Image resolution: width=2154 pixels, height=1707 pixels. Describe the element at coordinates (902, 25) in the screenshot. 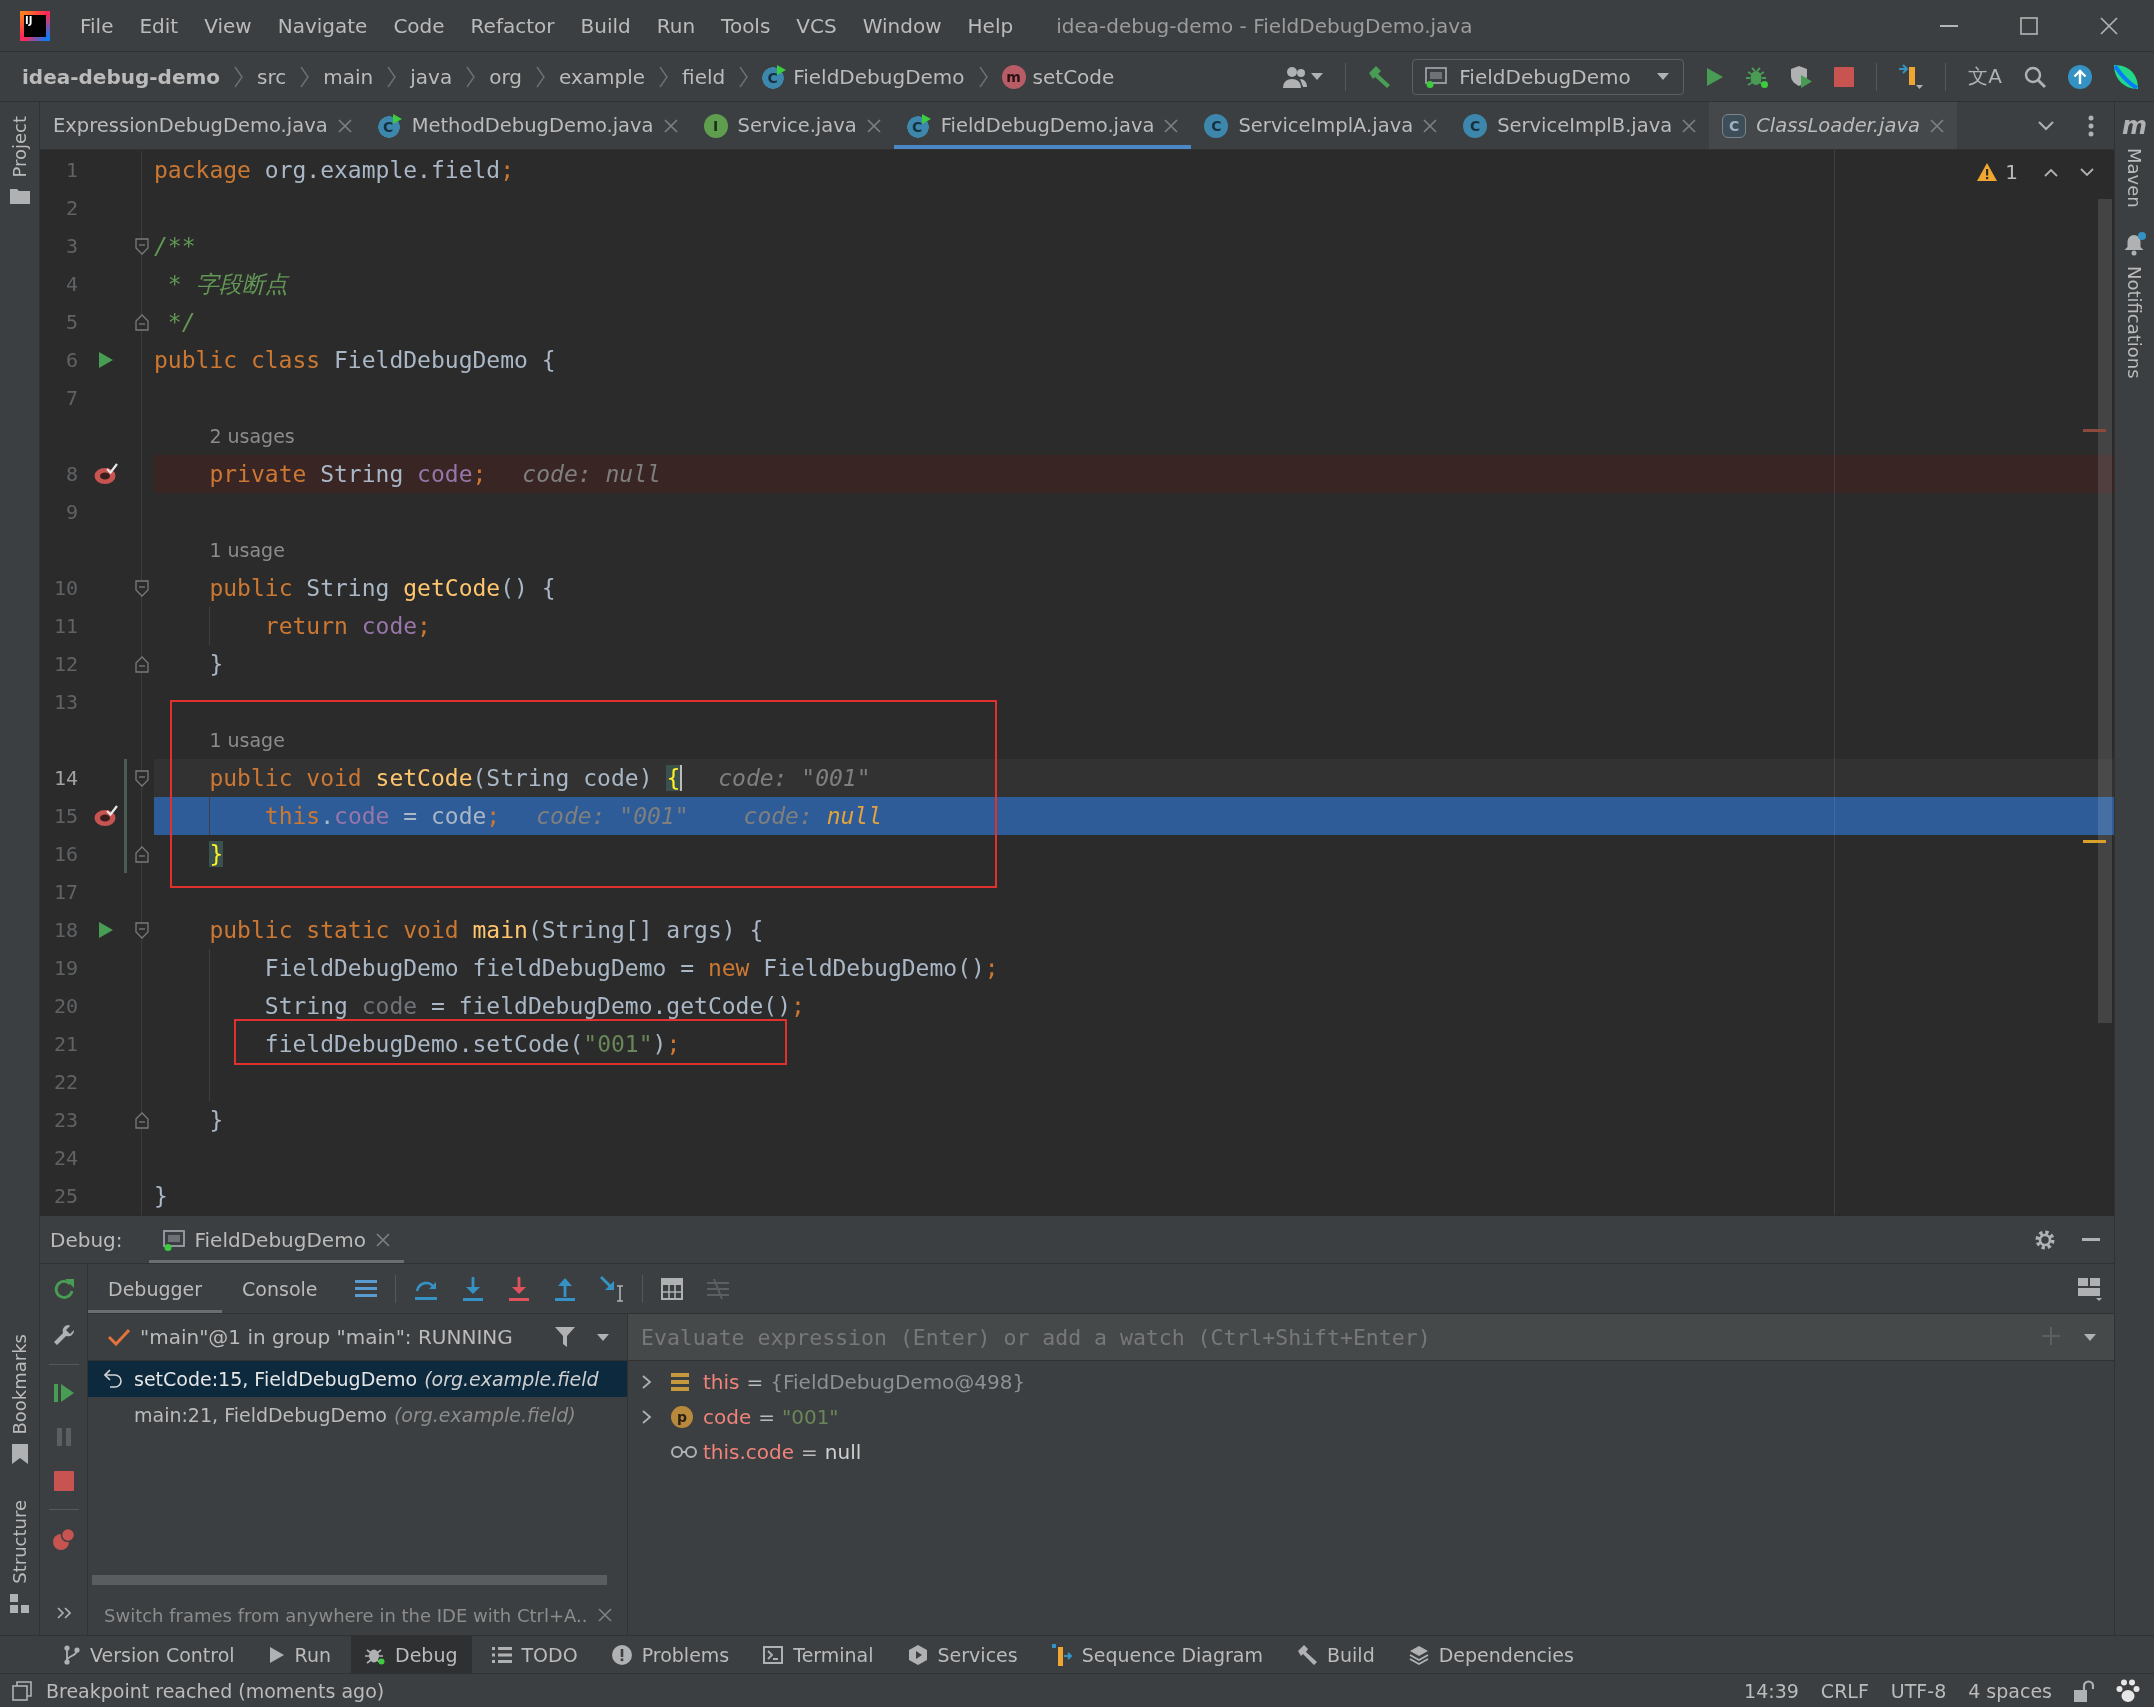

I see `menu-item: Window` at that location.